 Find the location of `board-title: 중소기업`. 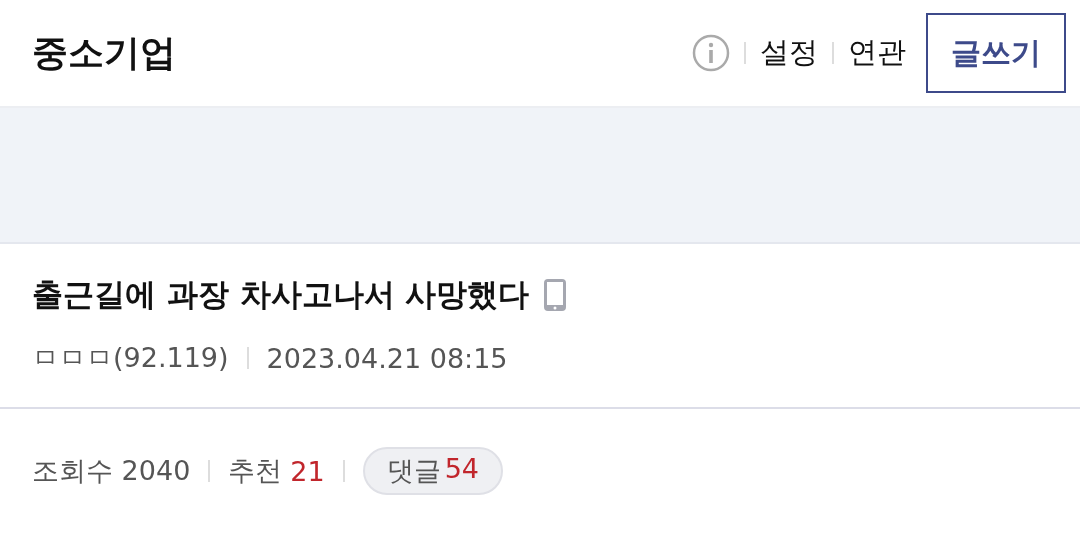

board-title: 중소기업 is located at coordinates (104, 52).